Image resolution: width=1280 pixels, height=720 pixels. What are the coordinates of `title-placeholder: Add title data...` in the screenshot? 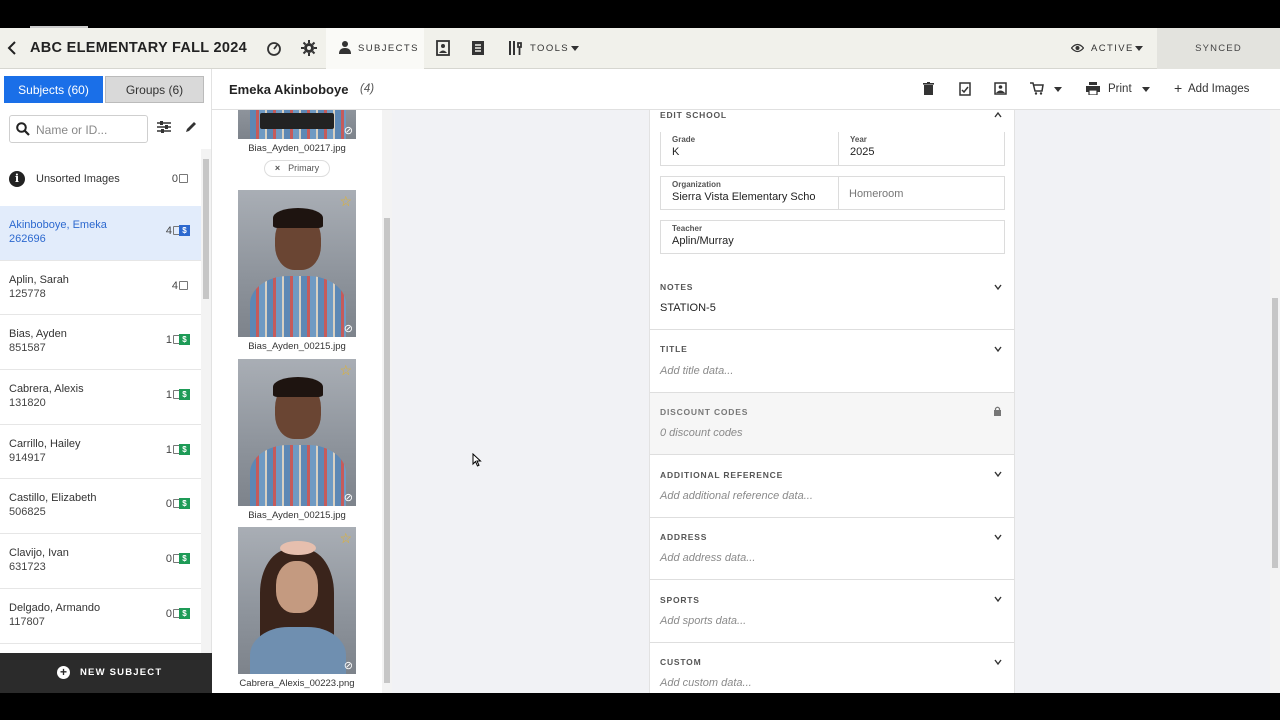 It's located at (696, 371).